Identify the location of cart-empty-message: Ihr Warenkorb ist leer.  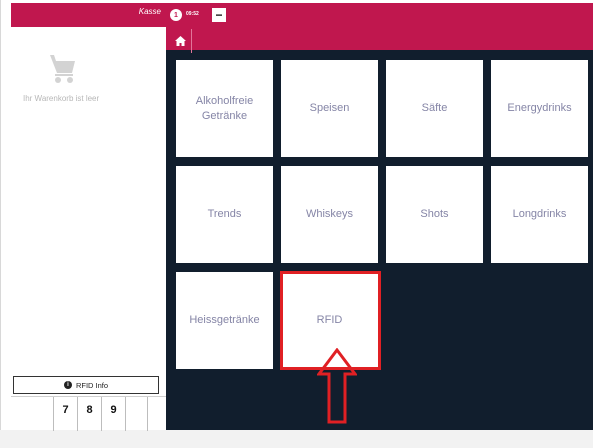
(61, 98).